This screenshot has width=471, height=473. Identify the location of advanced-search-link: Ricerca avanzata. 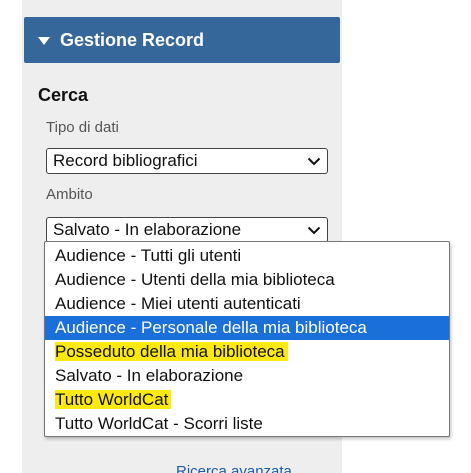
(234, 468).